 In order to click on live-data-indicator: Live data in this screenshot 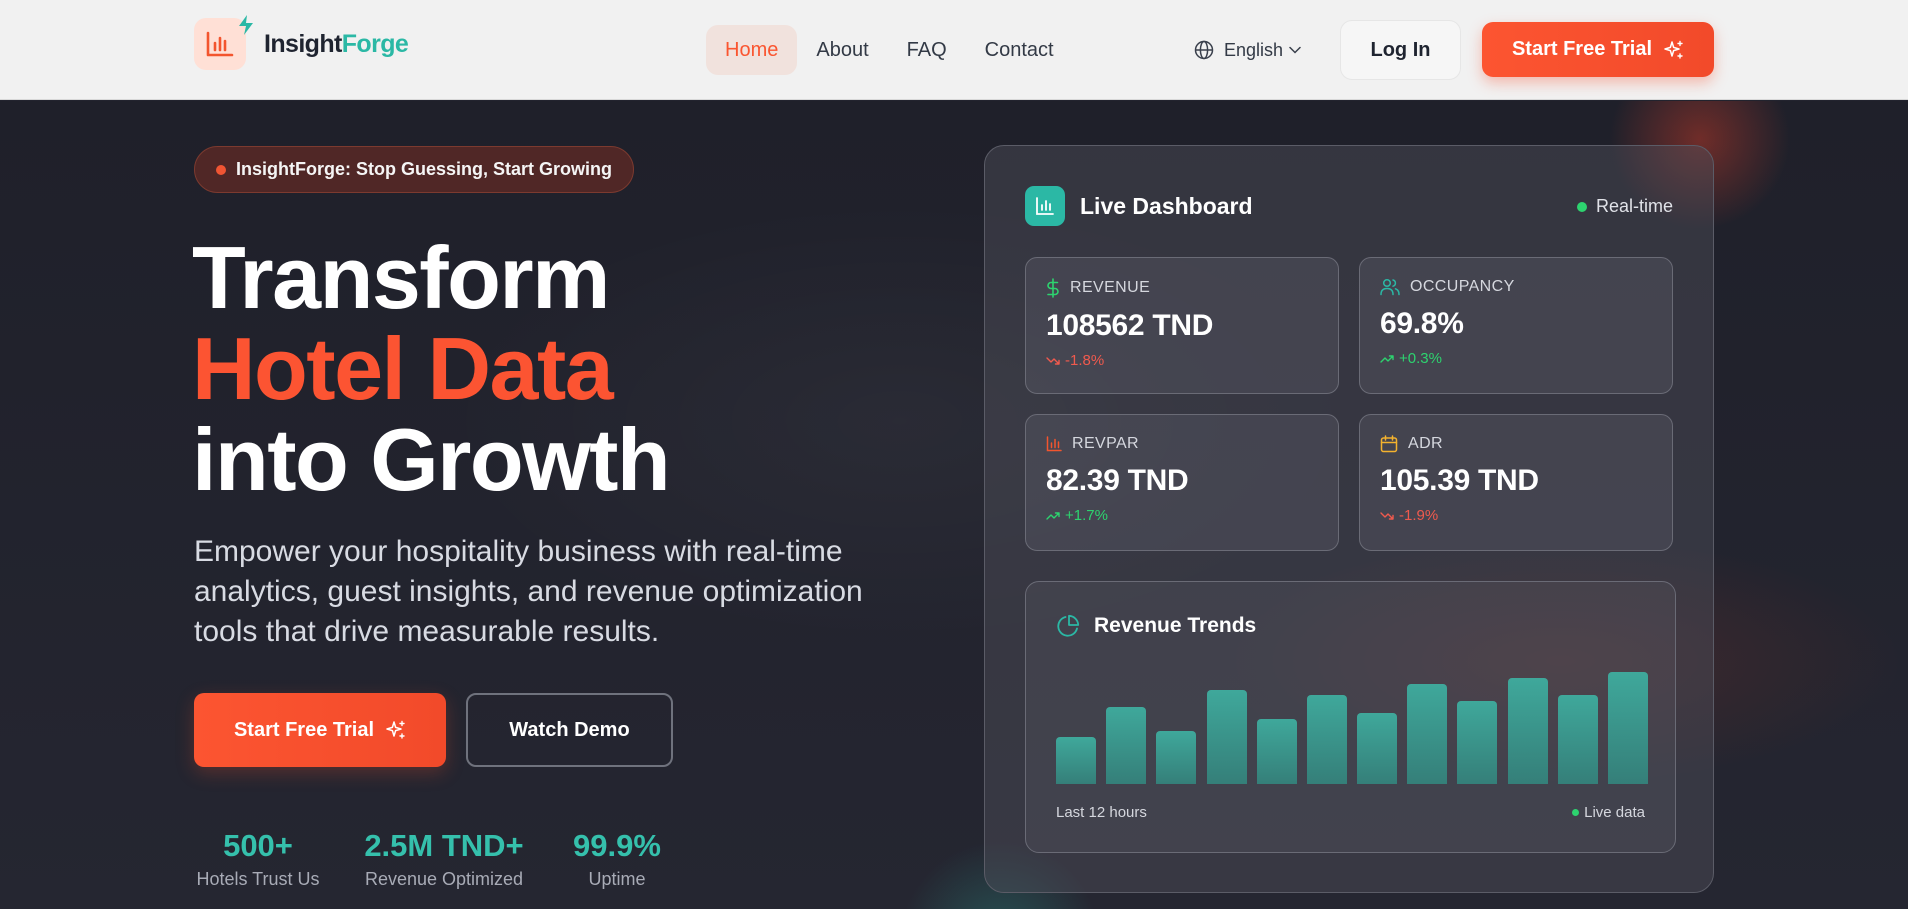, I will do `click(1608, 812)`.